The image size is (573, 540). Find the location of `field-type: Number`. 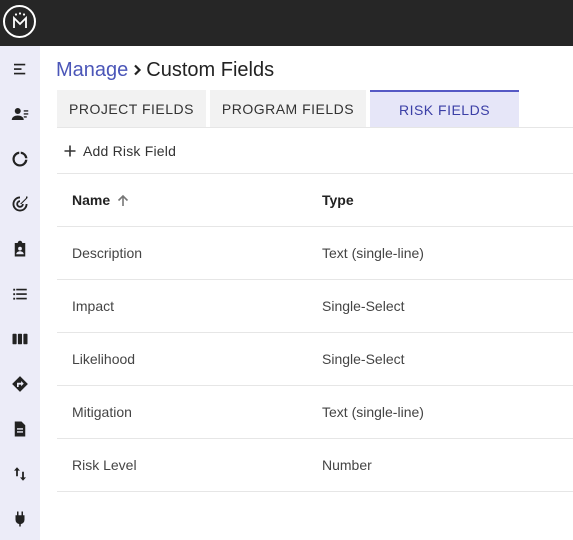

field-type: Number is located at coordinates (347, 465).